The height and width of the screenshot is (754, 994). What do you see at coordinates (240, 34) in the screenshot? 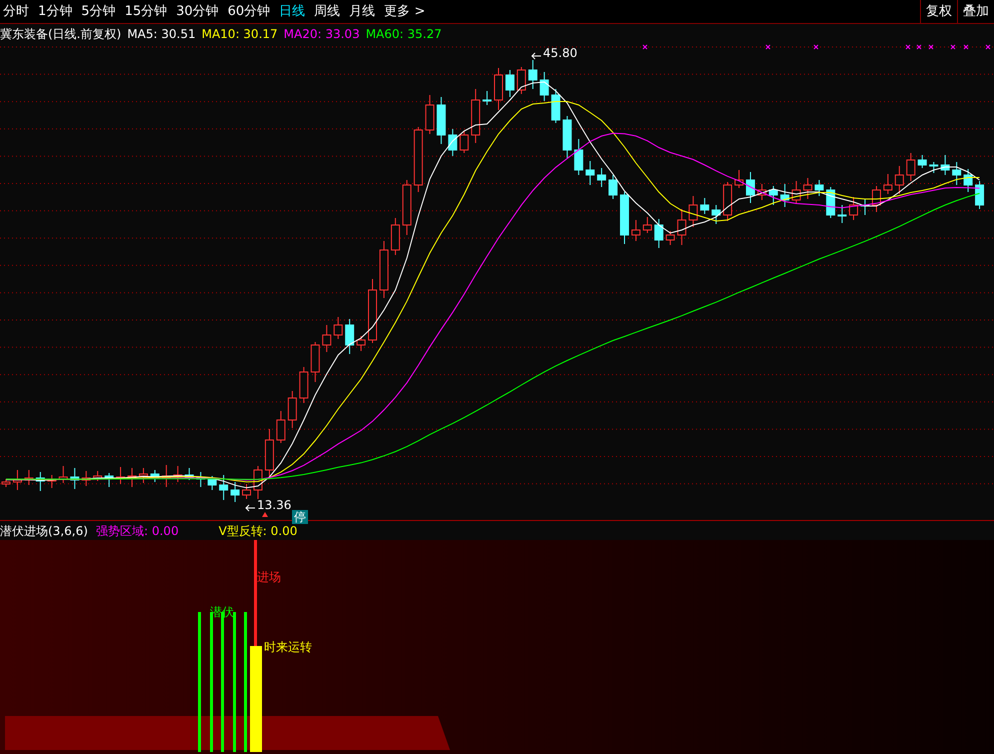
I see `ma-value: MA10: 30.17` at bounding box center [240, 34].